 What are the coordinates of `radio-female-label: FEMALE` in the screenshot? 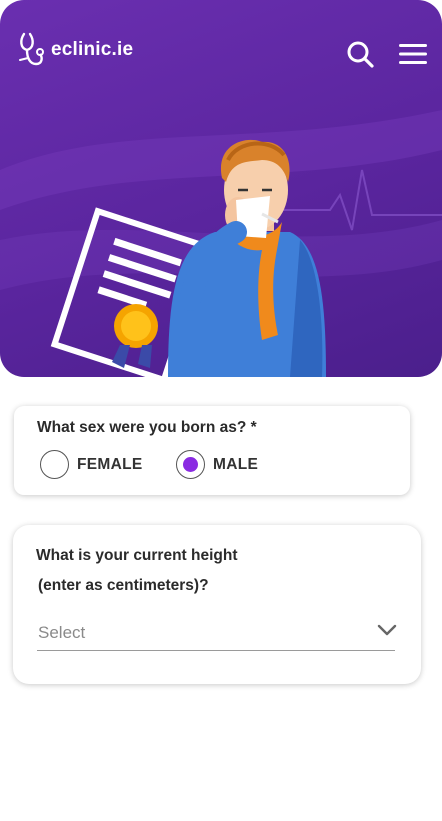 It's located at (110, 465).